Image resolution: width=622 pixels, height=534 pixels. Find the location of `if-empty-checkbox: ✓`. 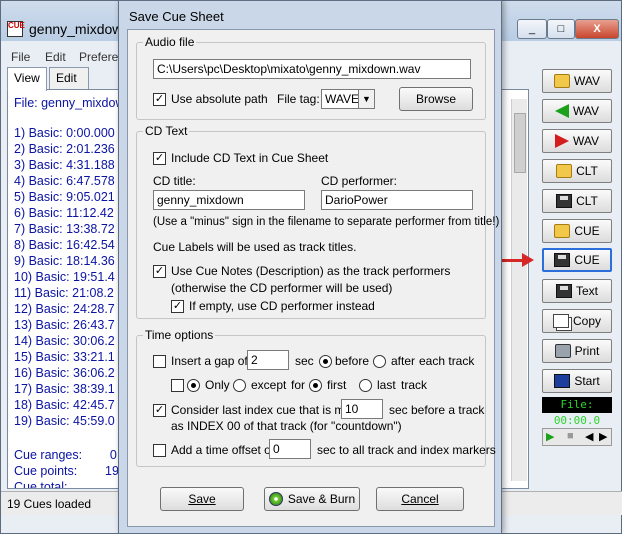

if-empty-checkbox: ✓ is located at coordinates (177, 306).